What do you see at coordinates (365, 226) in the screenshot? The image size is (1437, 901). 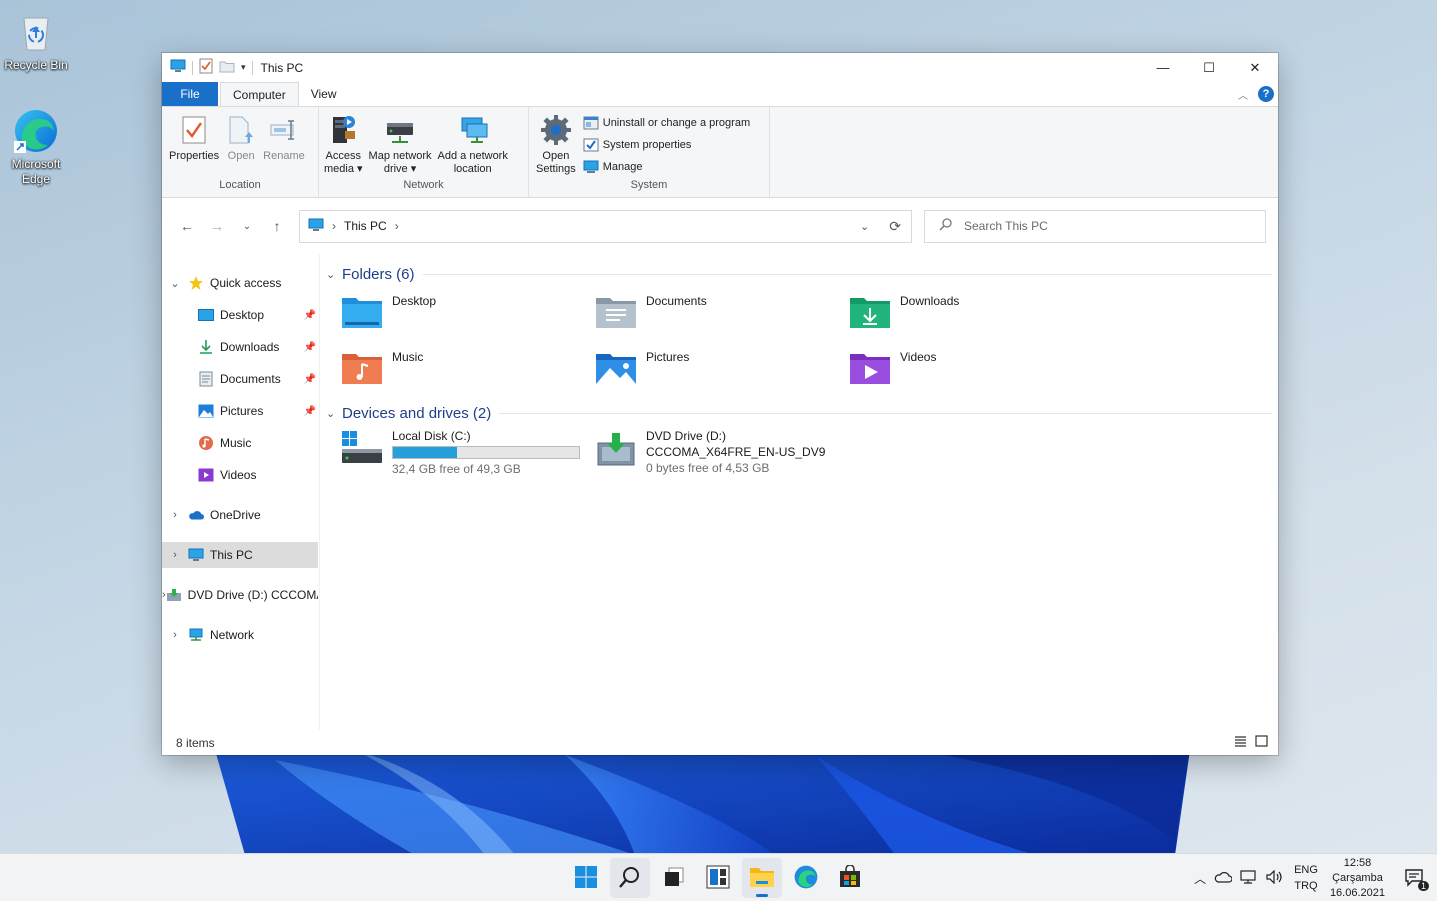 I see `breadcrumb-this-pc: This PC` at bounding box center [365, 226].